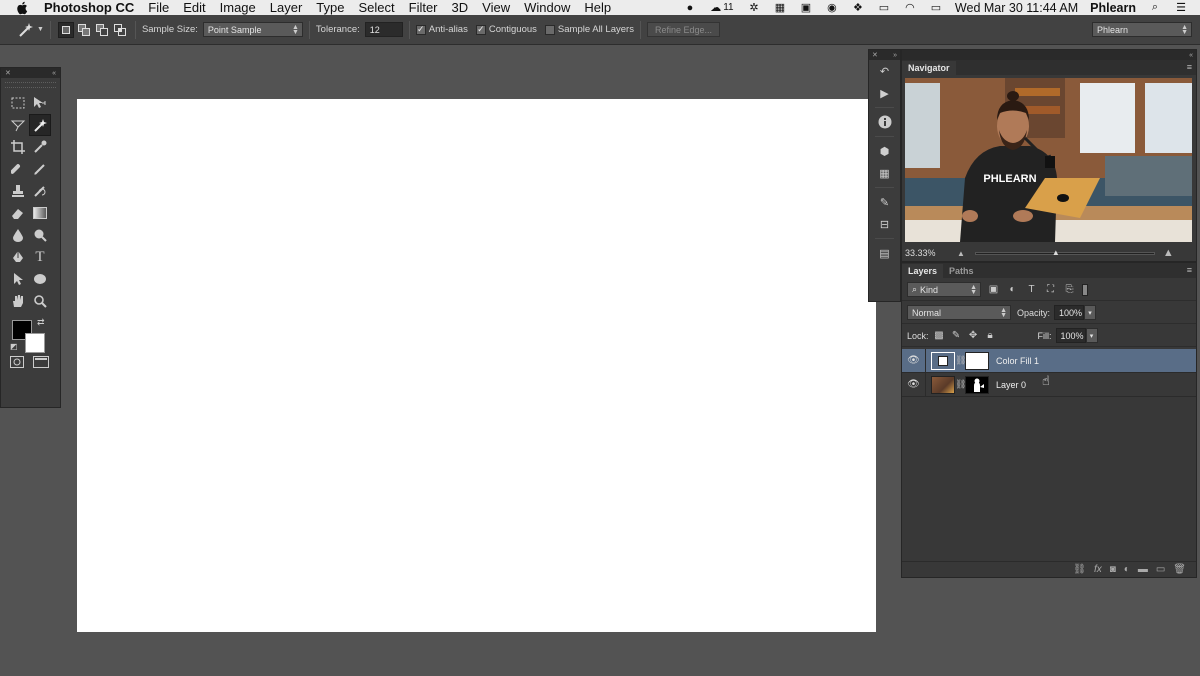 This screenshot has height=676, width=1200. I want to click on pen-tool-icon, so click(18, 257).